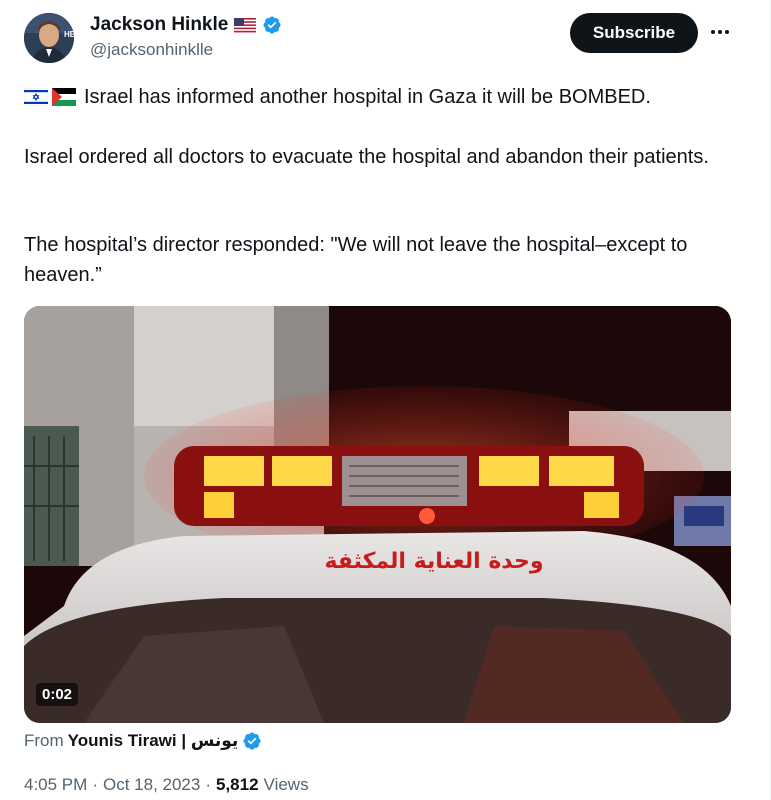 The height and width of the screenshot is (800, 771). I want to click on author-name: Jackson Hinkle, so click(159, 25).